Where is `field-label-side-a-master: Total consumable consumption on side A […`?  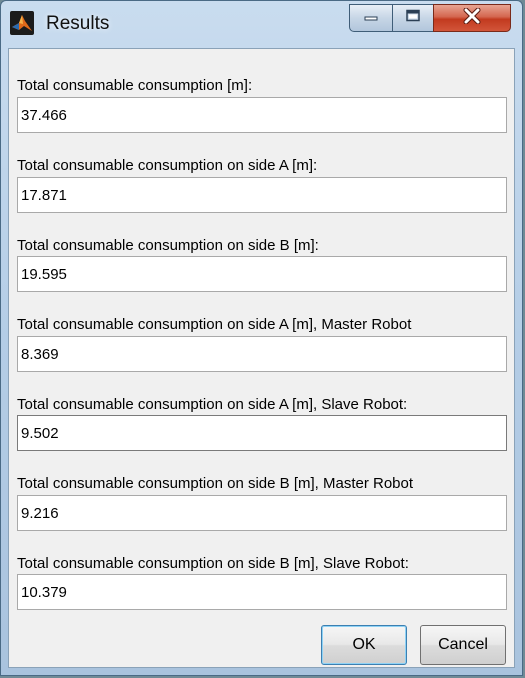
field-label-side-a-master: Total consumable consumption on side A [… is located at coordinates (214, 324).